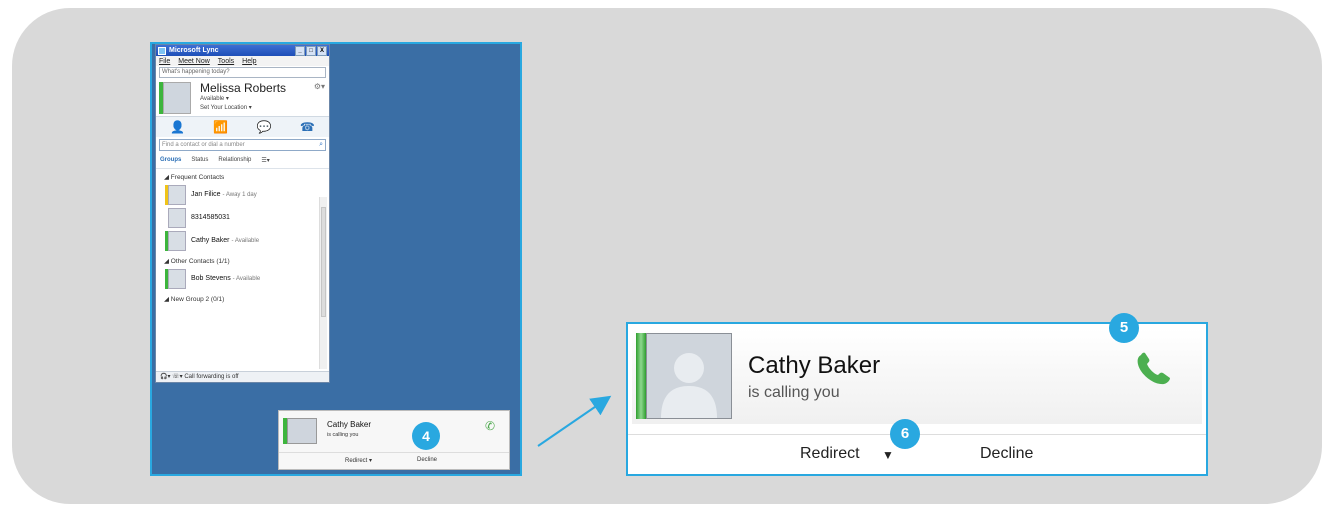 This screenshot has height=512, width=1328. What do you see at coordinates (641, 376) in the screenshot?
I see `presence-bar` at bounding box center [641, 376].